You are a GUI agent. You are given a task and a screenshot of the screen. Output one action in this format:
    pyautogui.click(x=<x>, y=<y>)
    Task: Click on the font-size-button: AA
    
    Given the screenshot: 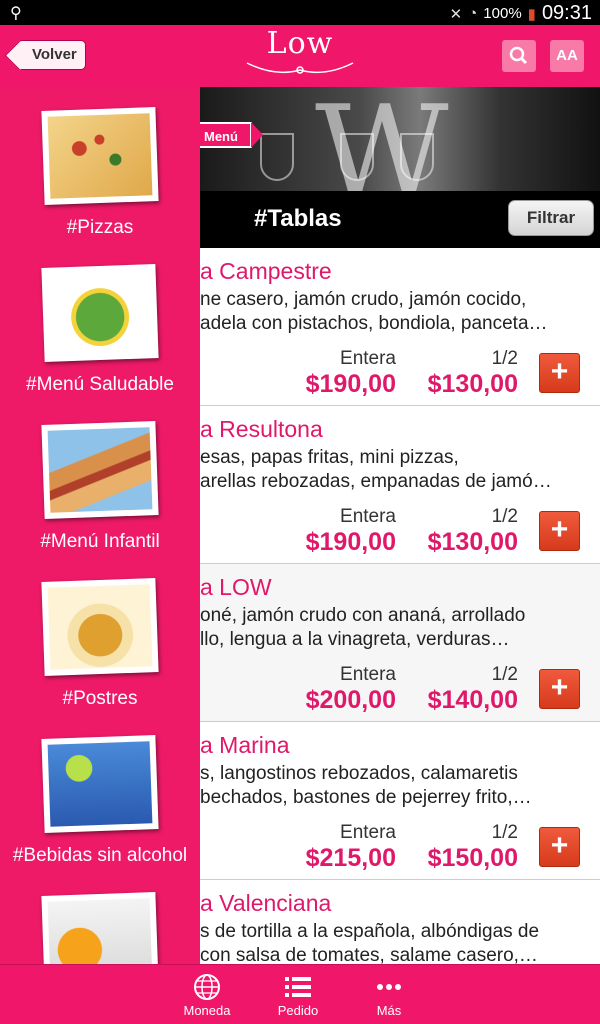 What is the action you would take?
    pyautogui.click(x=567, y=56)
    